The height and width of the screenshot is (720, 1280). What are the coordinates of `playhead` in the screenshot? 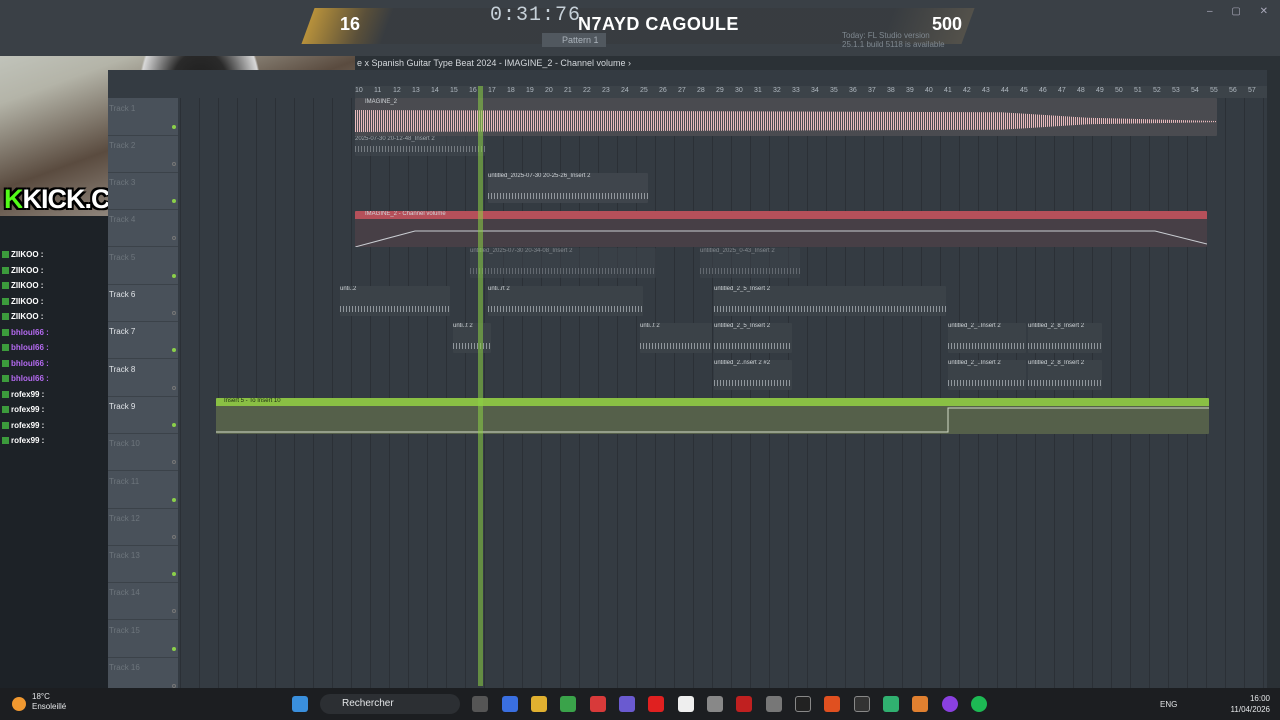 It's located at (480, 386).